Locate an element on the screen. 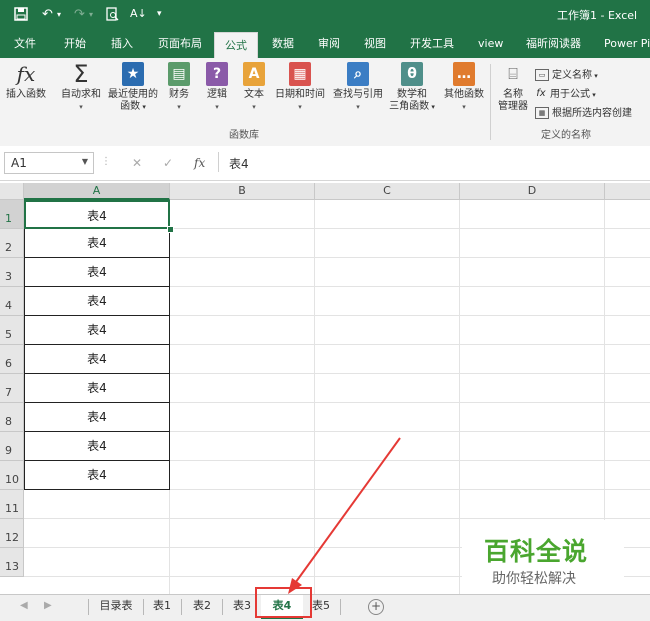  undo-icon: ↶ is located at coordinates (47, 14).